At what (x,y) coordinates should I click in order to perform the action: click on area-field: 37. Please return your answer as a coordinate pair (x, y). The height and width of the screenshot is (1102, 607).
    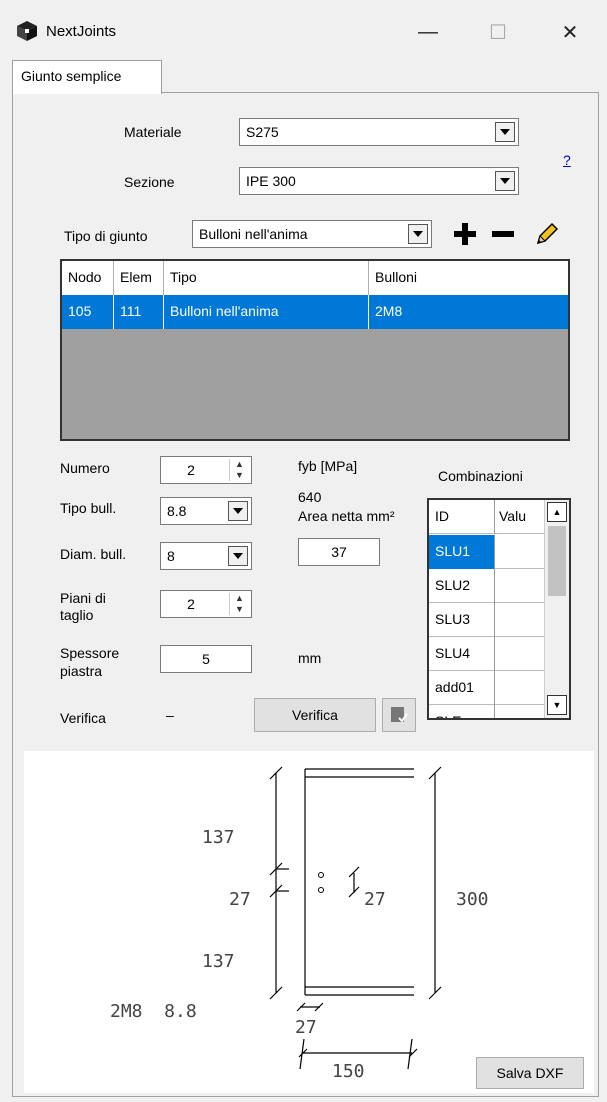
    Looking at the image, I should click on (339, 552).